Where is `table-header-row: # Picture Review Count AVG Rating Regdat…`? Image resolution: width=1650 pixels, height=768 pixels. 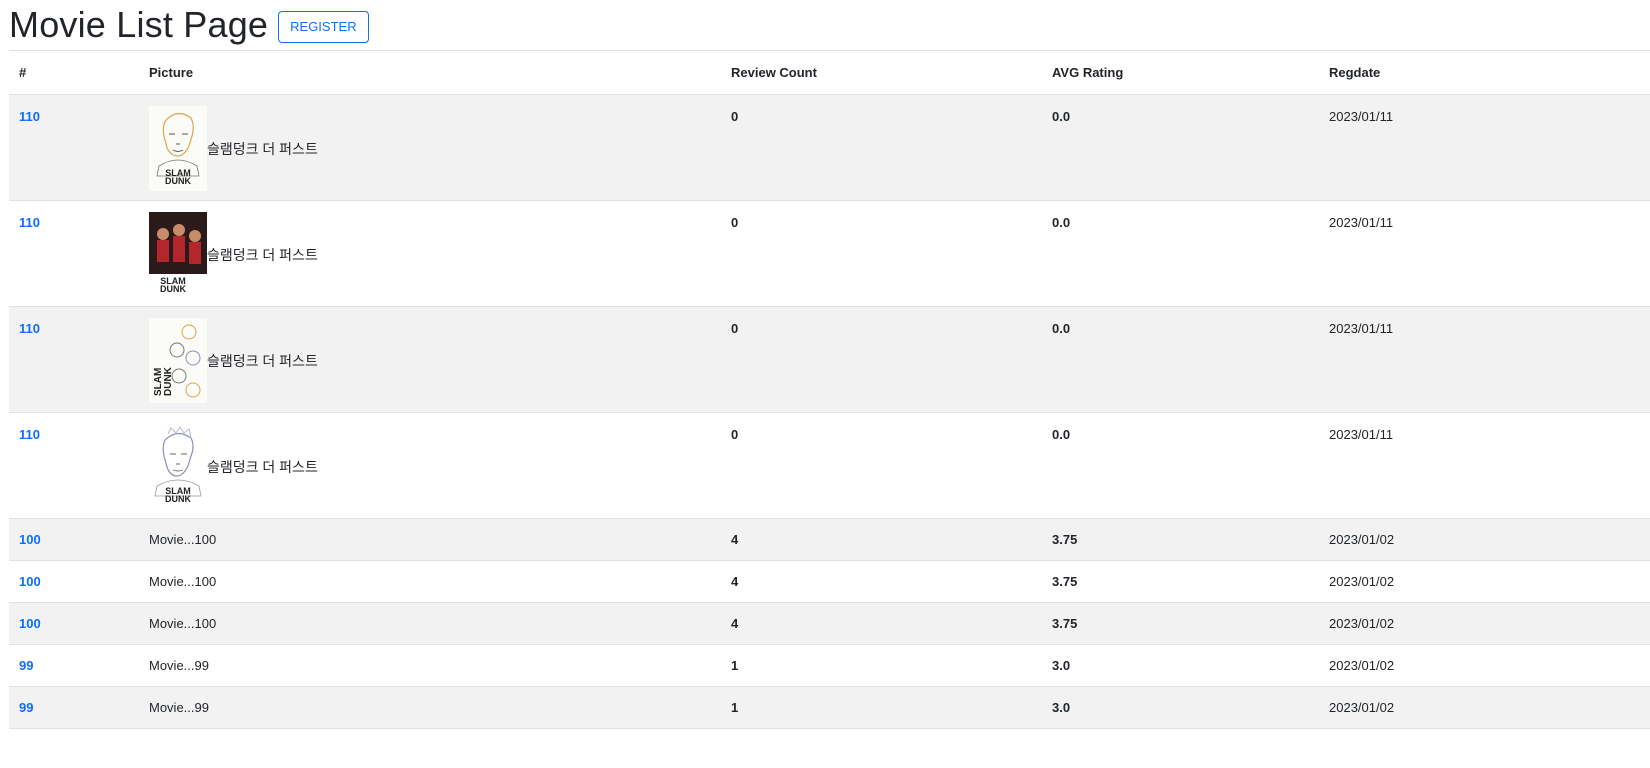
table-header-row: # Picture Review Count AVG Rating Regdat… is located at coordinates (829, 73).